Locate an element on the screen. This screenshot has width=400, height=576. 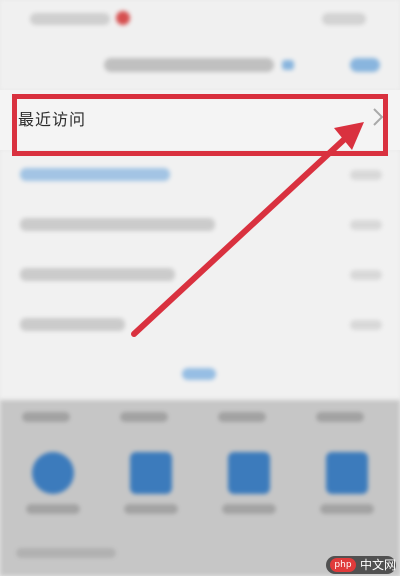
watermark: php 中文网 is located at coordinates (361, 565).